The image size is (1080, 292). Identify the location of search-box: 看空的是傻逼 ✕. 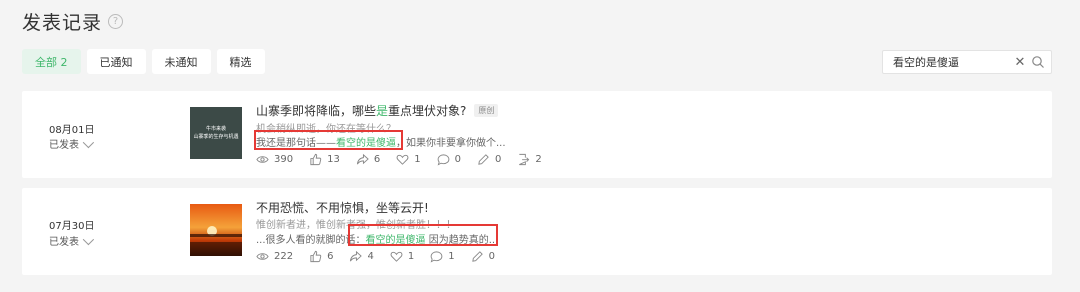
(967, 62).